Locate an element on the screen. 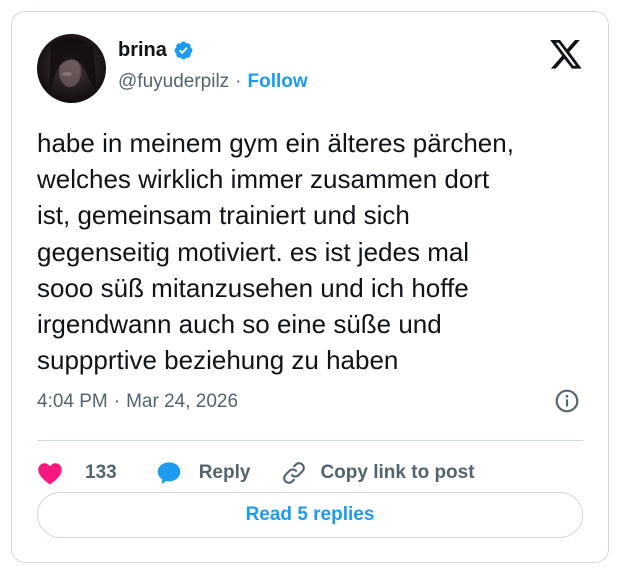  post-date: Mar 24, 2026 is located at coordinates (182, 402).